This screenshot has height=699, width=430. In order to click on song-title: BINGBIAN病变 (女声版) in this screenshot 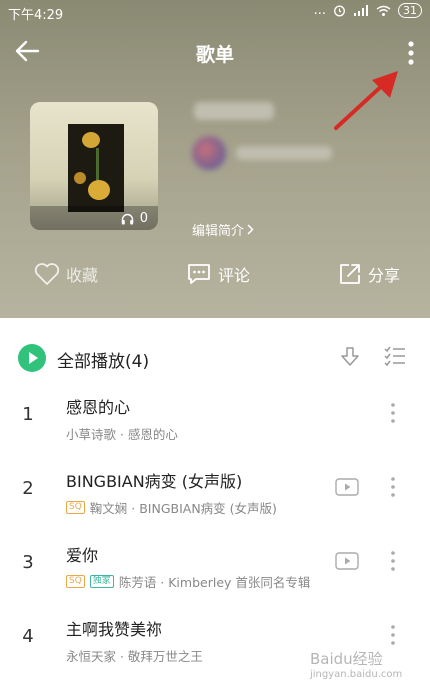, I will do `click(154, 481)`.